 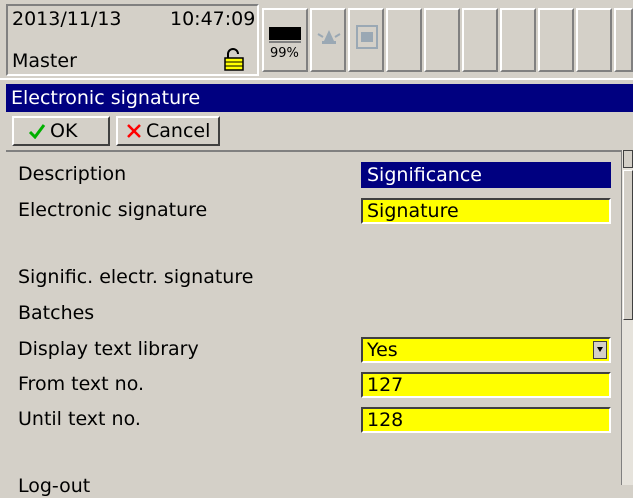 What do you see at coordinates (134, 131) in the screenshot?
I see `x-icon` at bounding box center [134, 131].